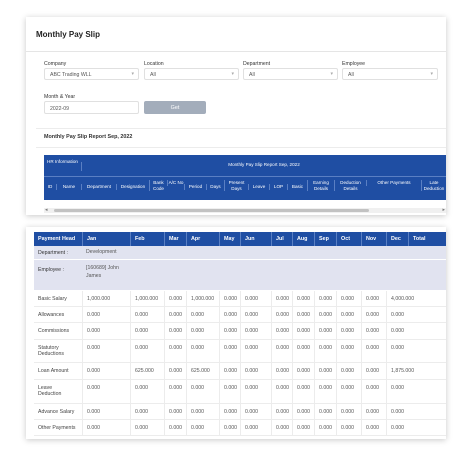 The image size is (474, 455). I want to click on payment-head-line: Deductions, so click(51, 354).